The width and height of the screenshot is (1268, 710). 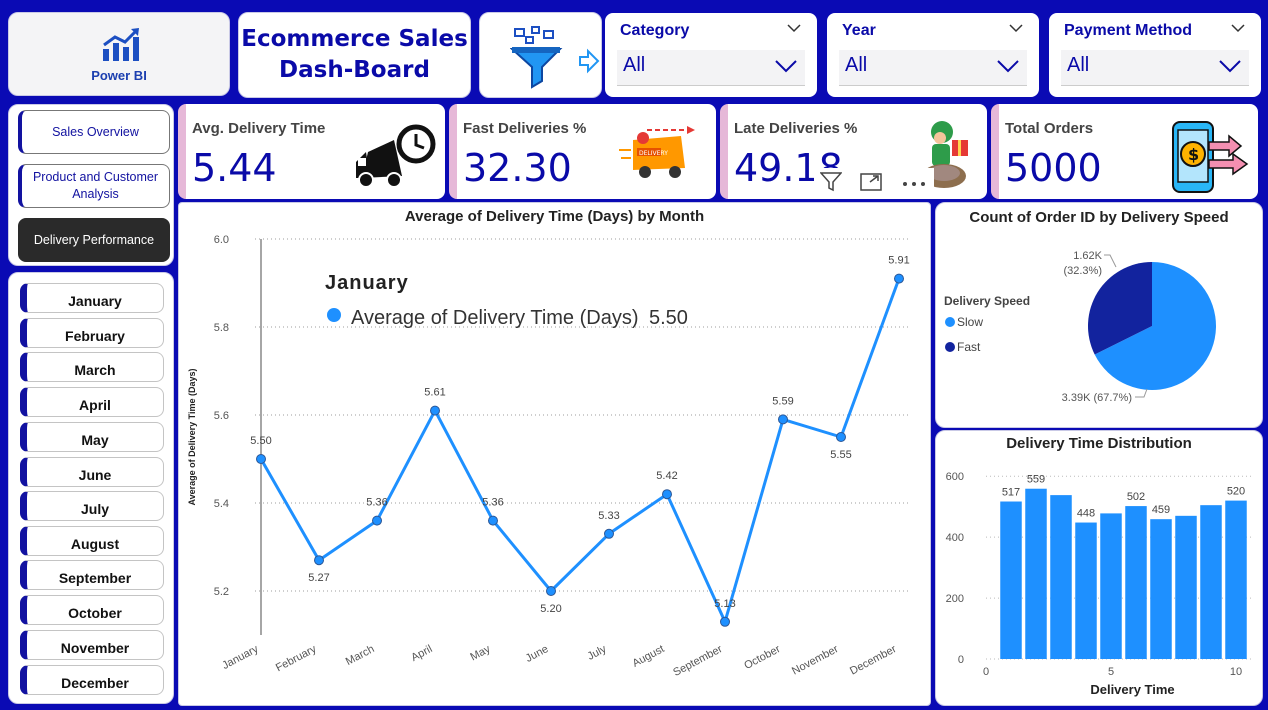 What do you see at coordinates (396, 156) in the screenshot?
I see `truck-clock-icon` at bounding box center [396, 156].